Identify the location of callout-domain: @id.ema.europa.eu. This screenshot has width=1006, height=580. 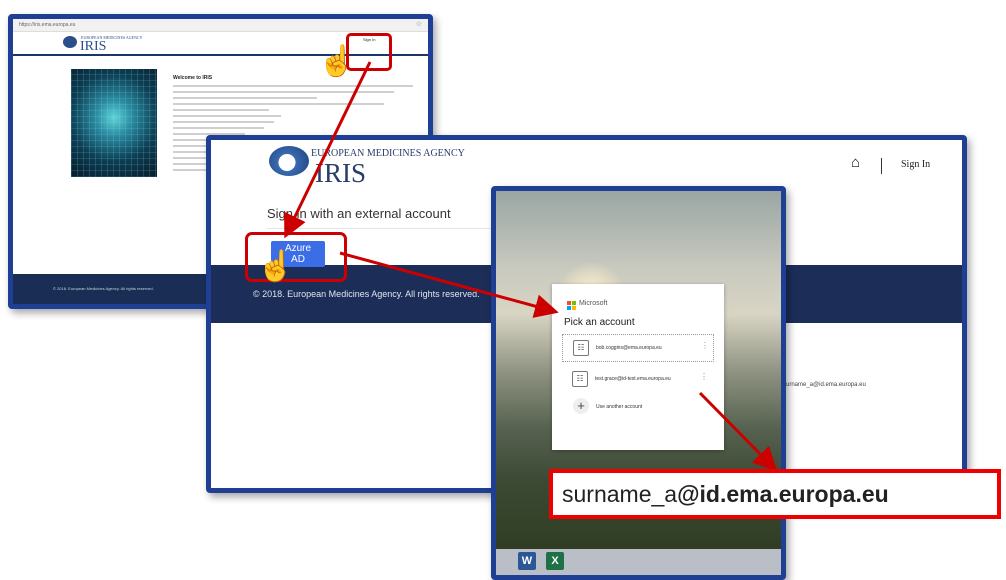
(783, 494).